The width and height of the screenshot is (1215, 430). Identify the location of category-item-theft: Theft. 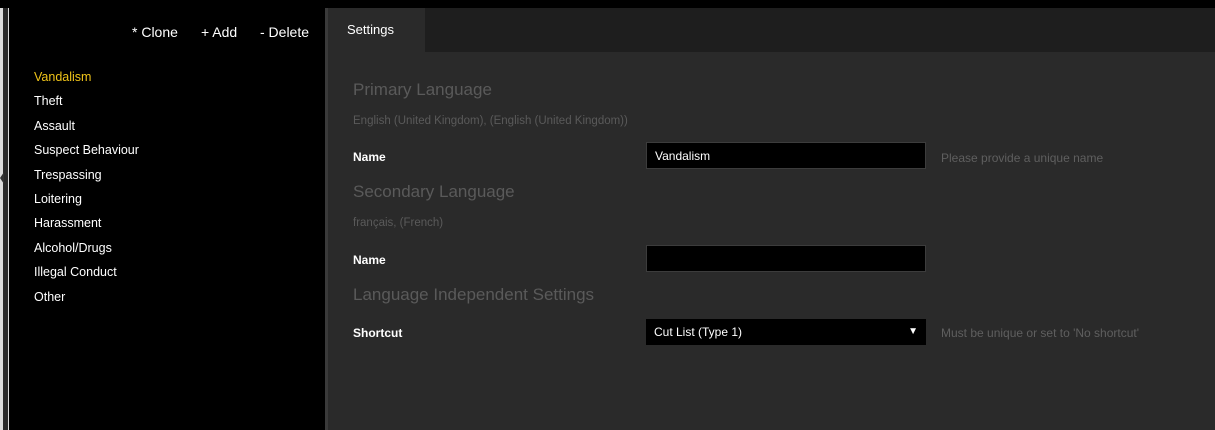
(86, 104).